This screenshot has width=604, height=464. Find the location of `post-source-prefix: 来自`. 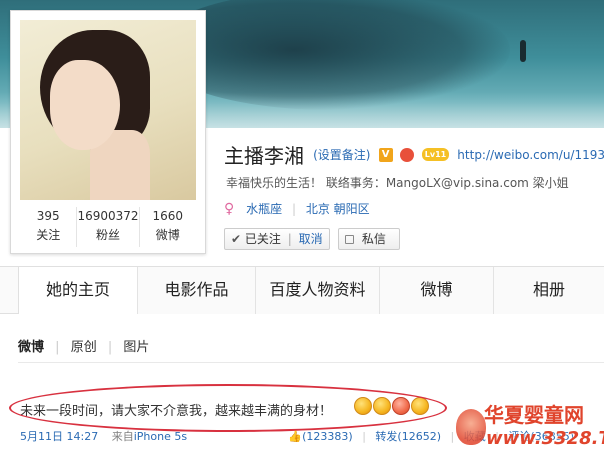

post-source-prefix: 来自 is located at coordinates (122, 436).